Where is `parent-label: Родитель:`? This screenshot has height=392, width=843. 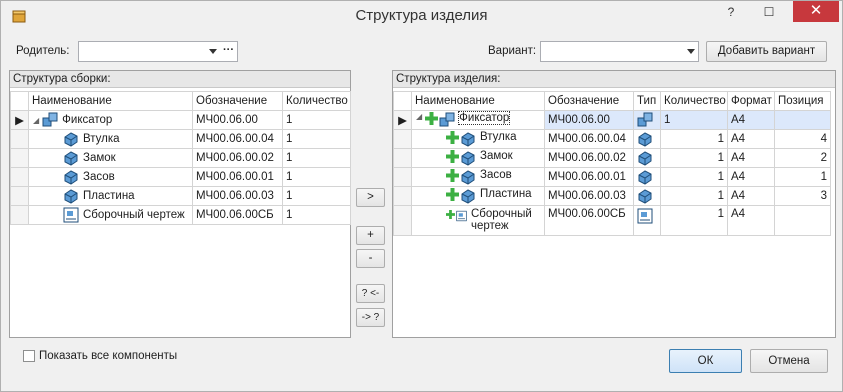 parent-label: Родитель: is located at coordinates (43, 51).